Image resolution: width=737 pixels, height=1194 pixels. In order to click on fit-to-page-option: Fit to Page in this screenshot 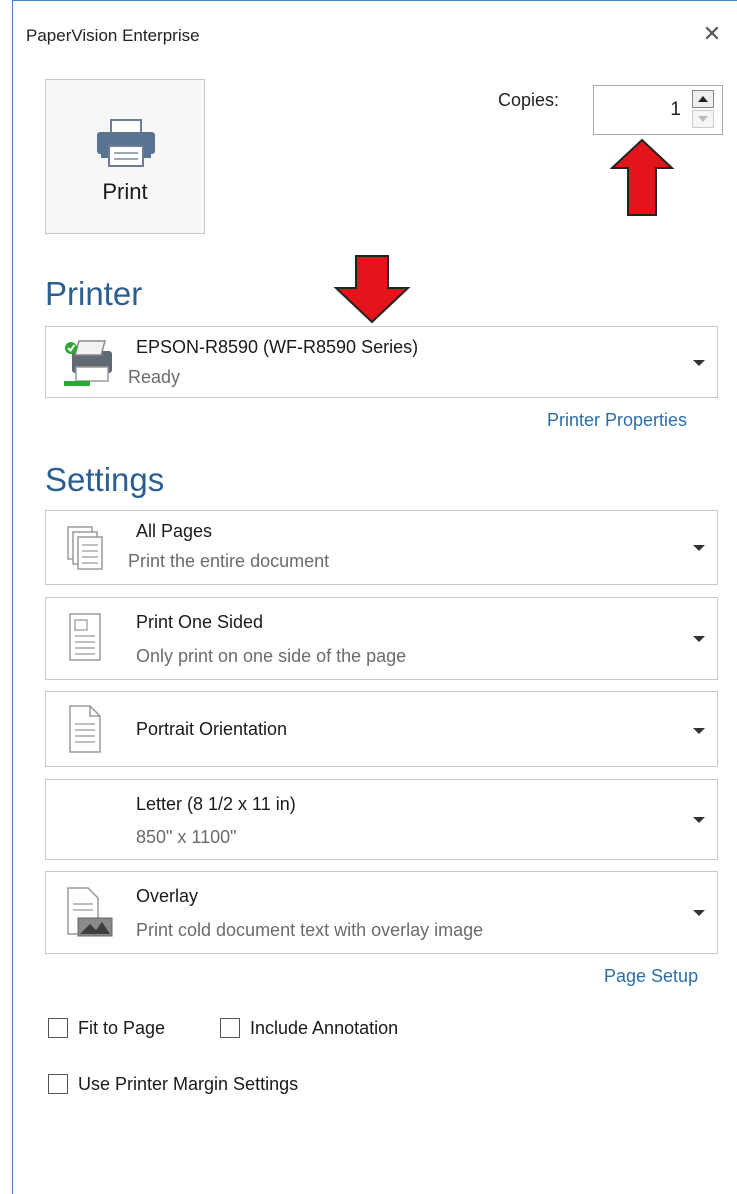, I will do `click(106, 1028)`.